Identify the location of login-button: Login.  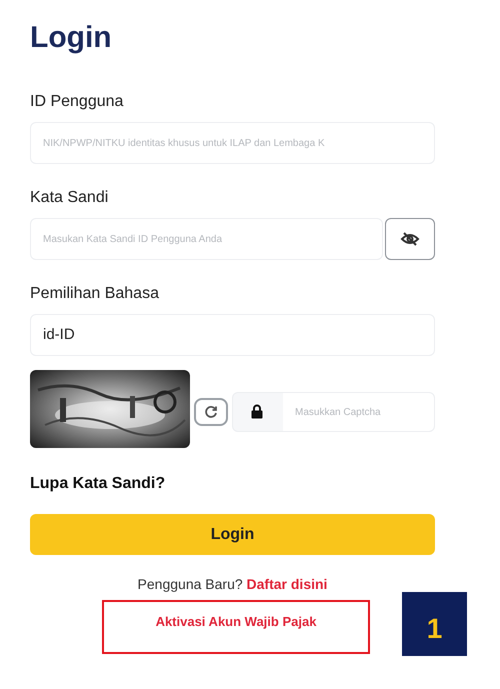
(232, 534).